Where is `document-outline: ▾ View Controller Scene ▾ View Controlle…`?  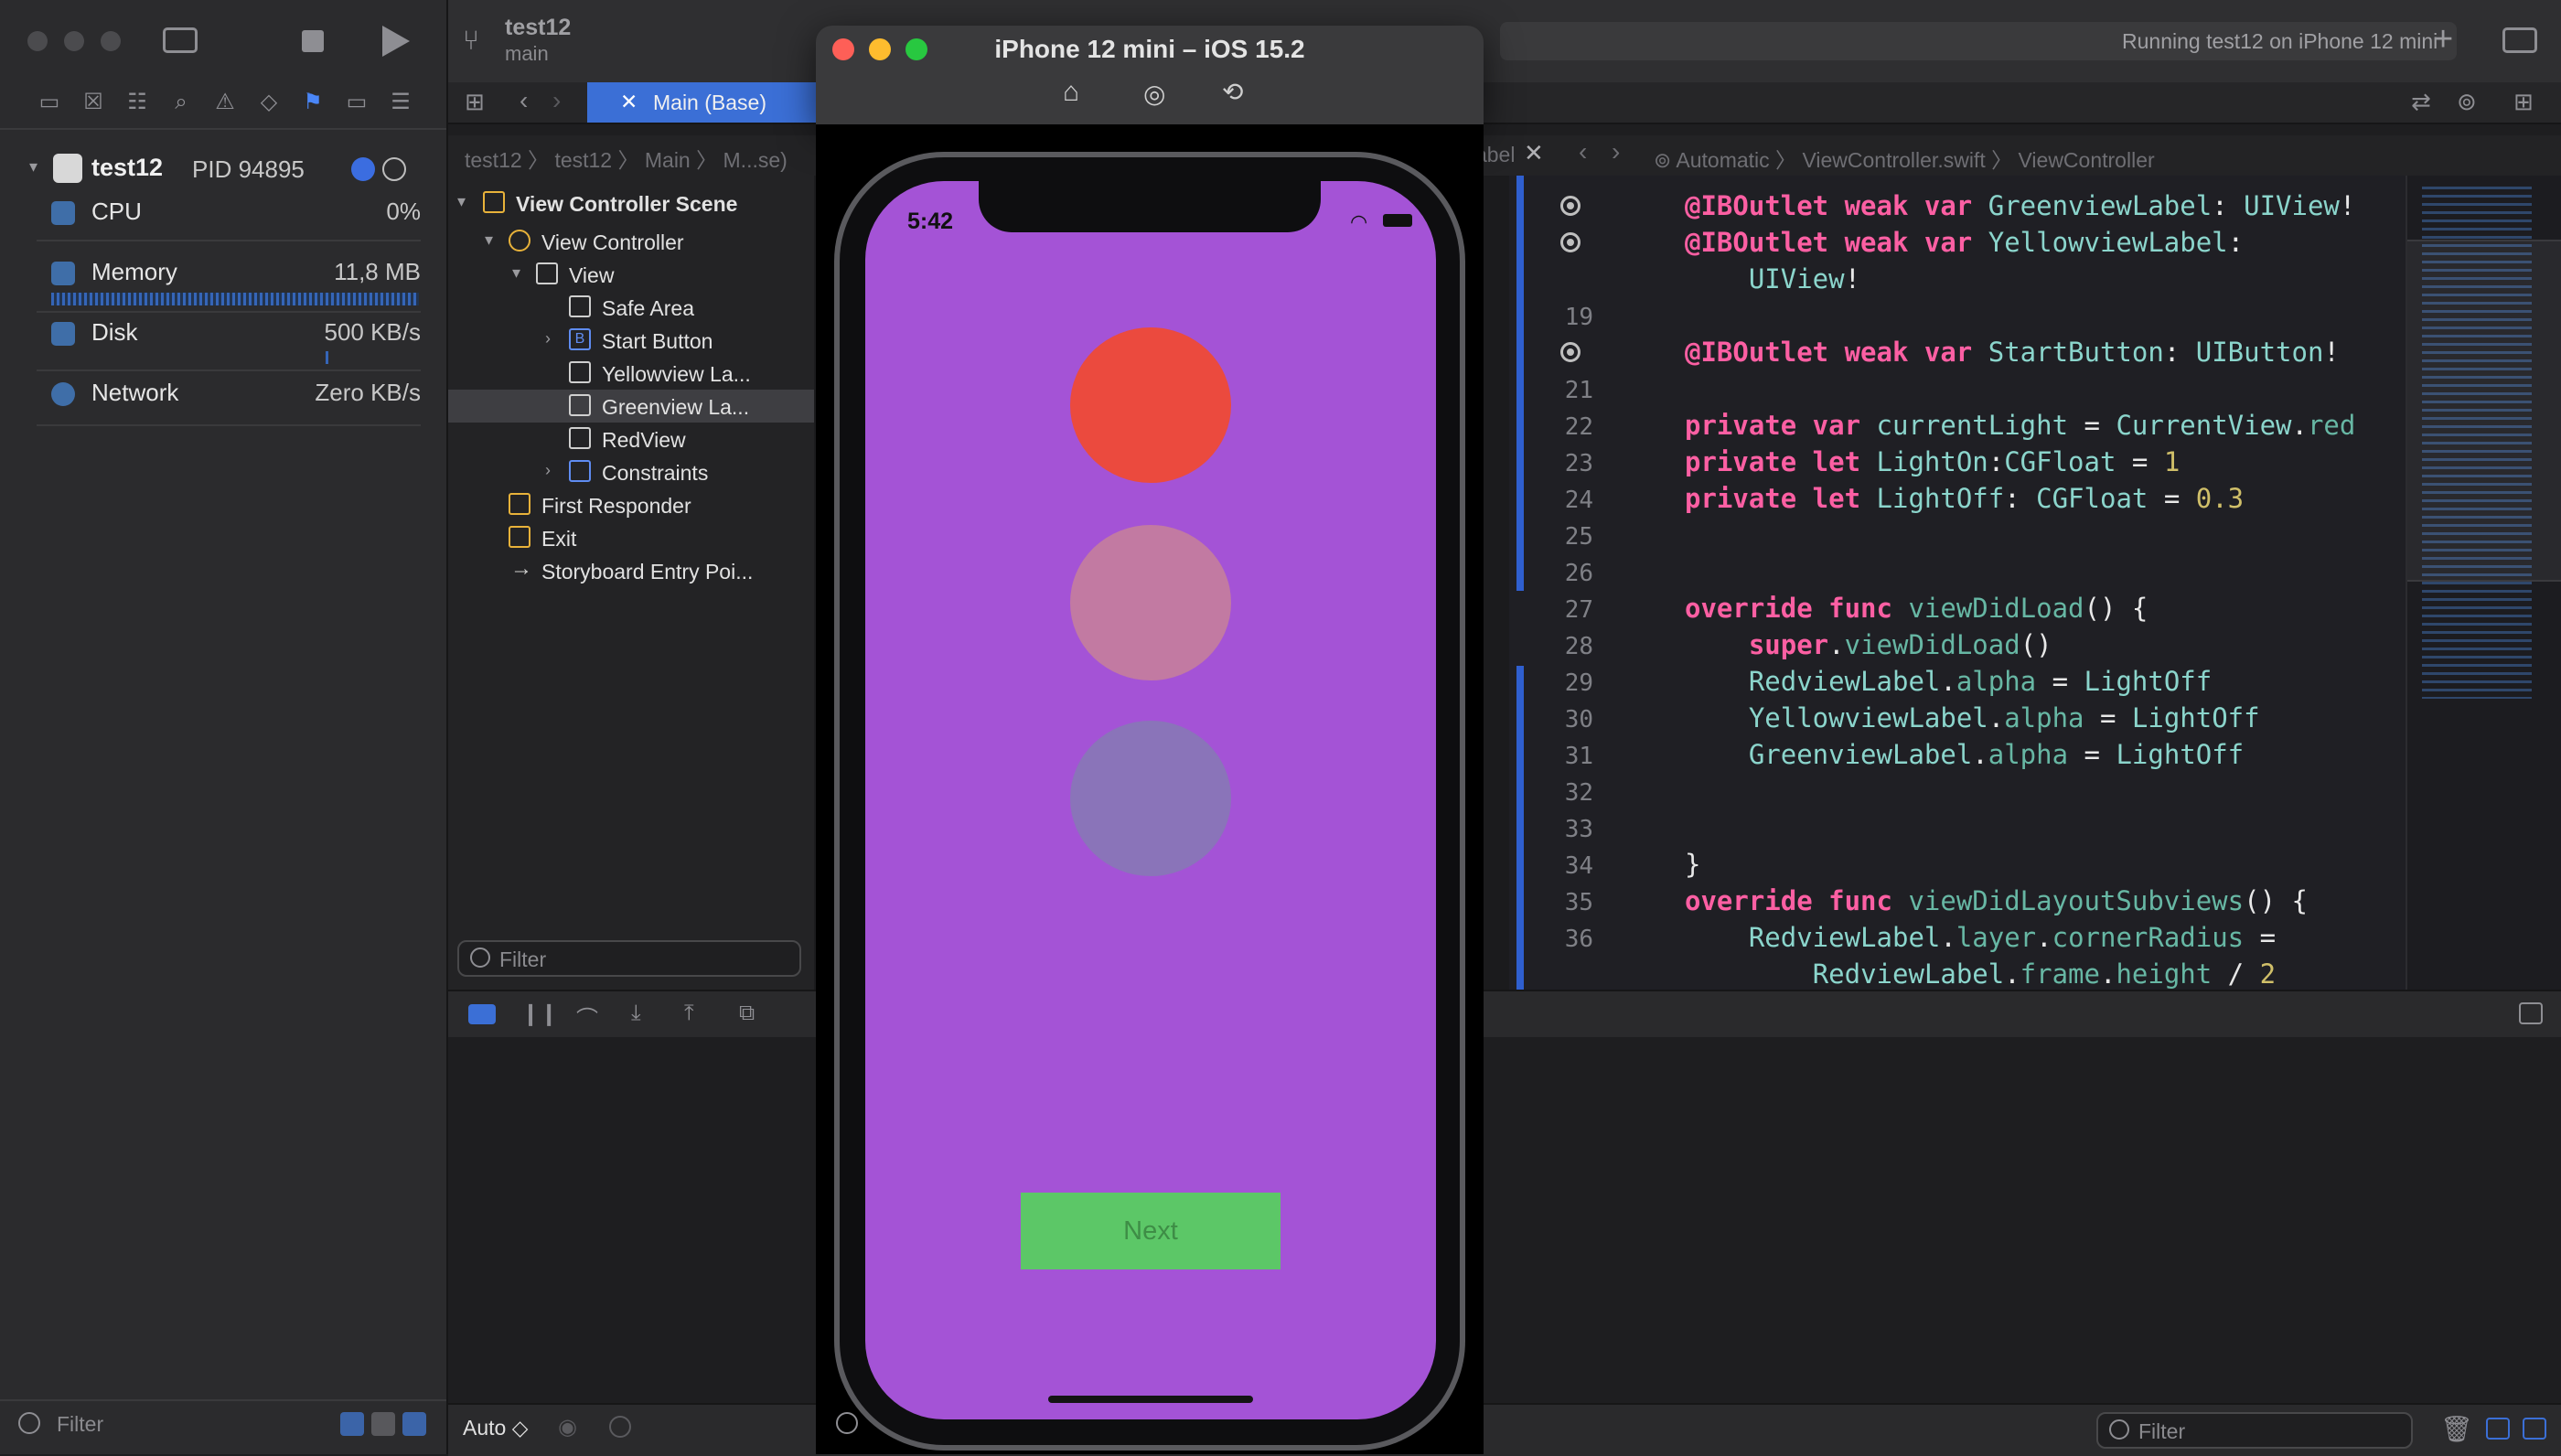
document-outline: ▾ View Controller Scene ▾ View Controlle… is located at coordinates (632, 583).